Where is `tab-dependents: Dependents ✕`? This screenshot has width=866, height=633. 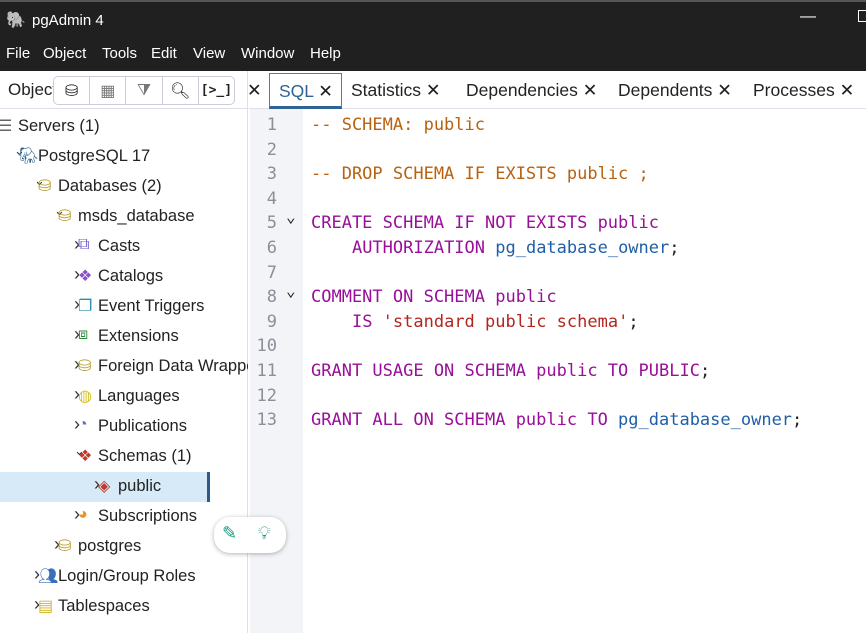
tab-dependents: Dependents ✕ is located at coordinates (675, 91).